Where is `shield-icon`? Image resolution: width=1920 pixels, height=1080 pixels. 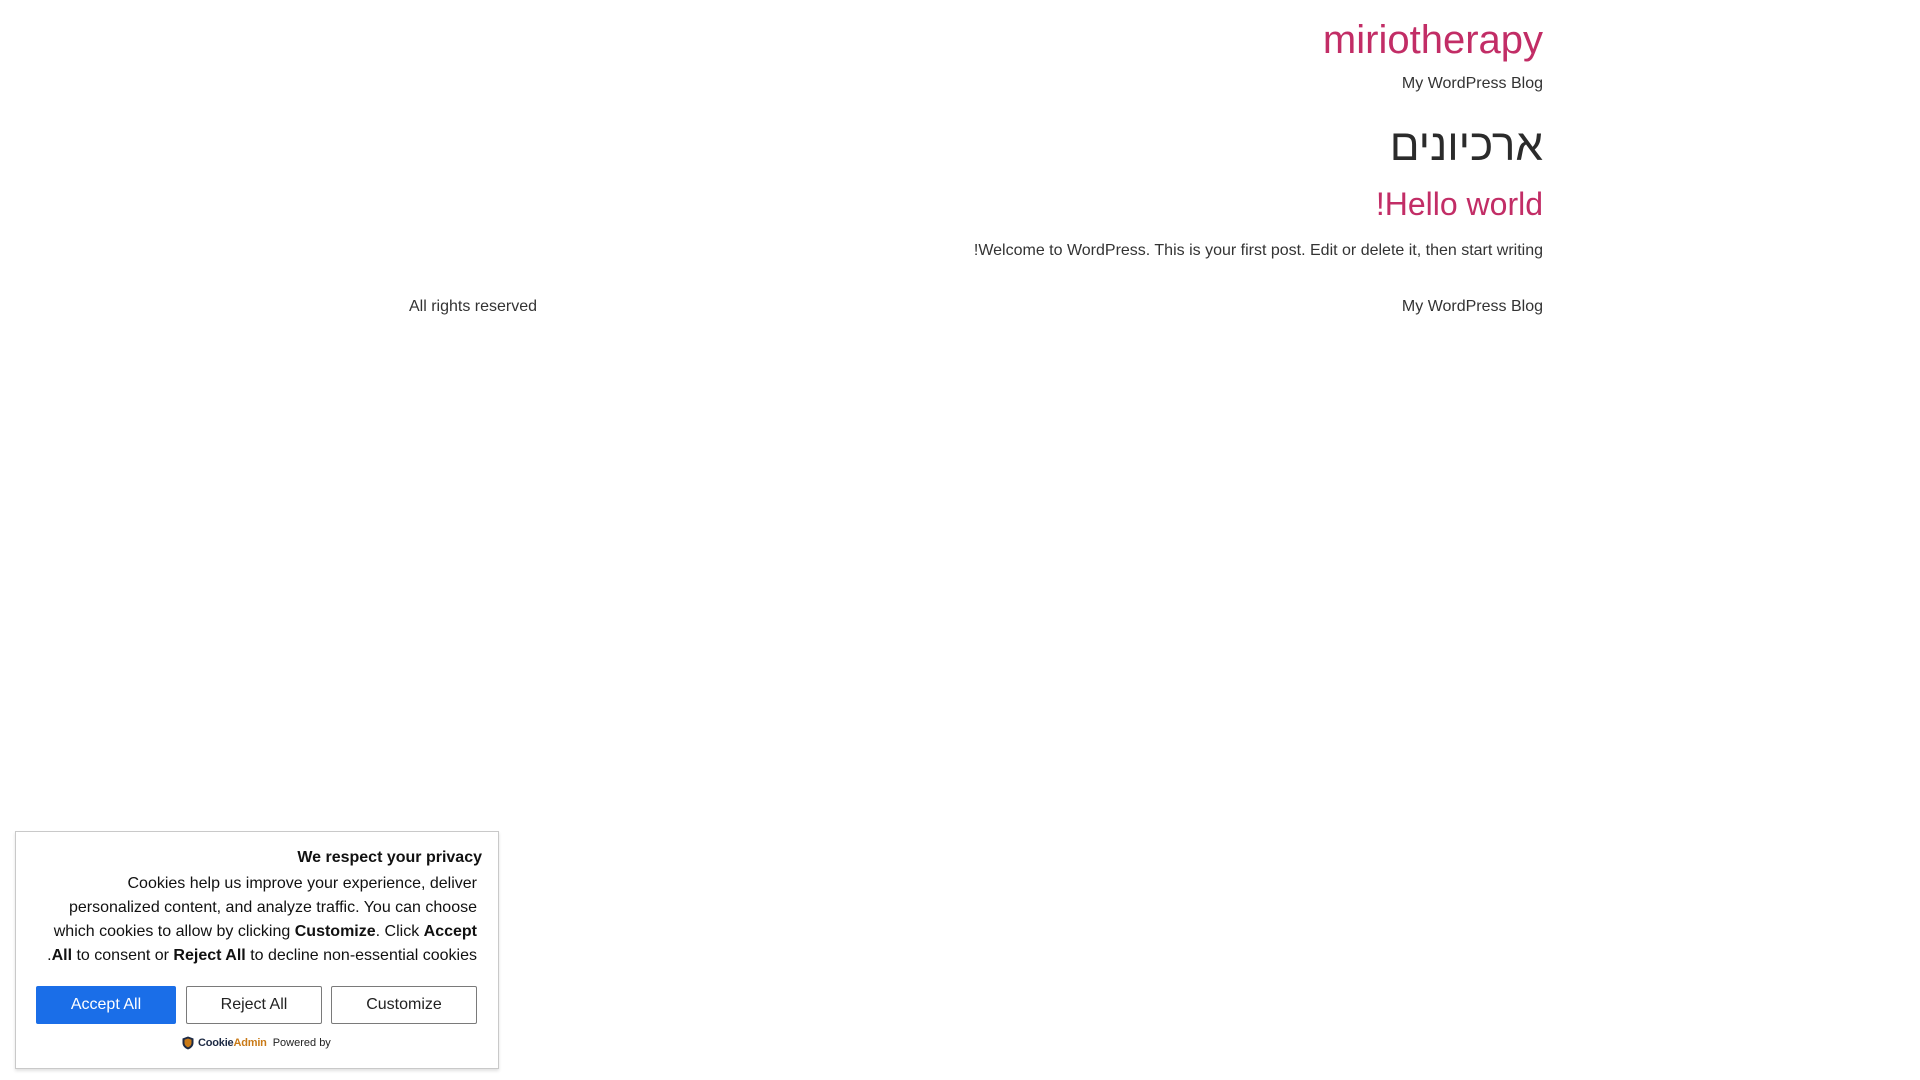 shield-icon is located at coordinates (188, 1043).